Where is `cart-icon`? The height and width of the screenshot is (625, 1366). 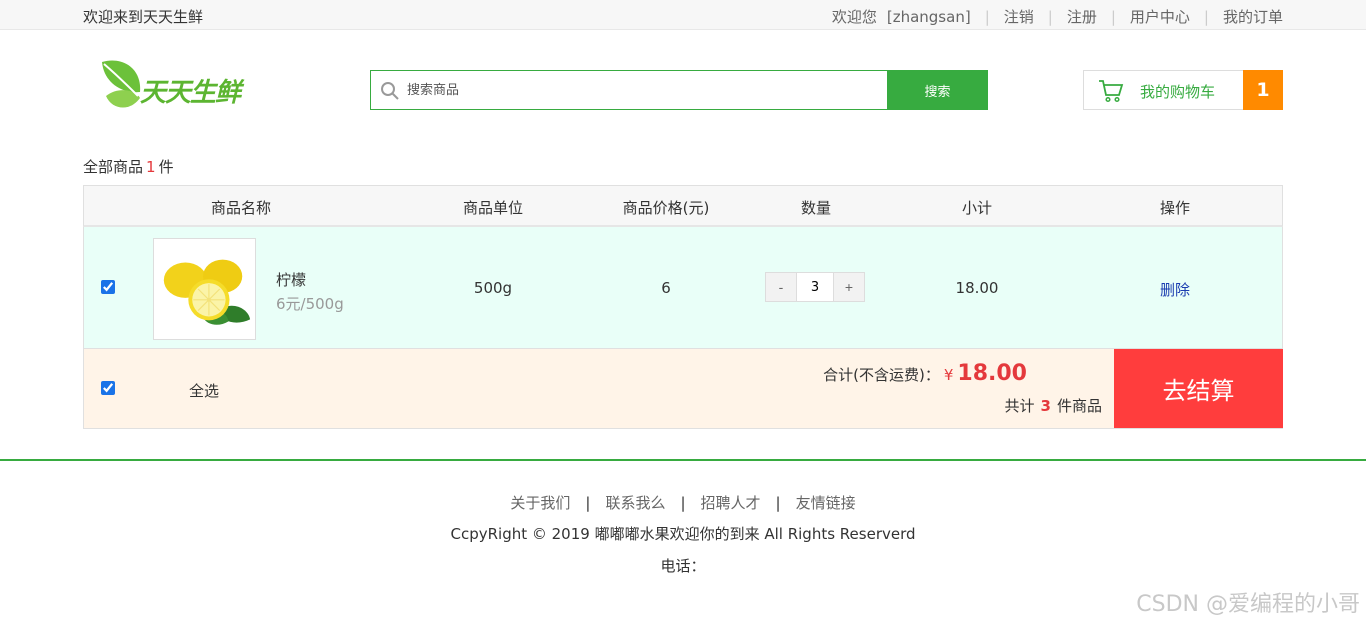
cart-icon is located at coordinates (1111, 91).